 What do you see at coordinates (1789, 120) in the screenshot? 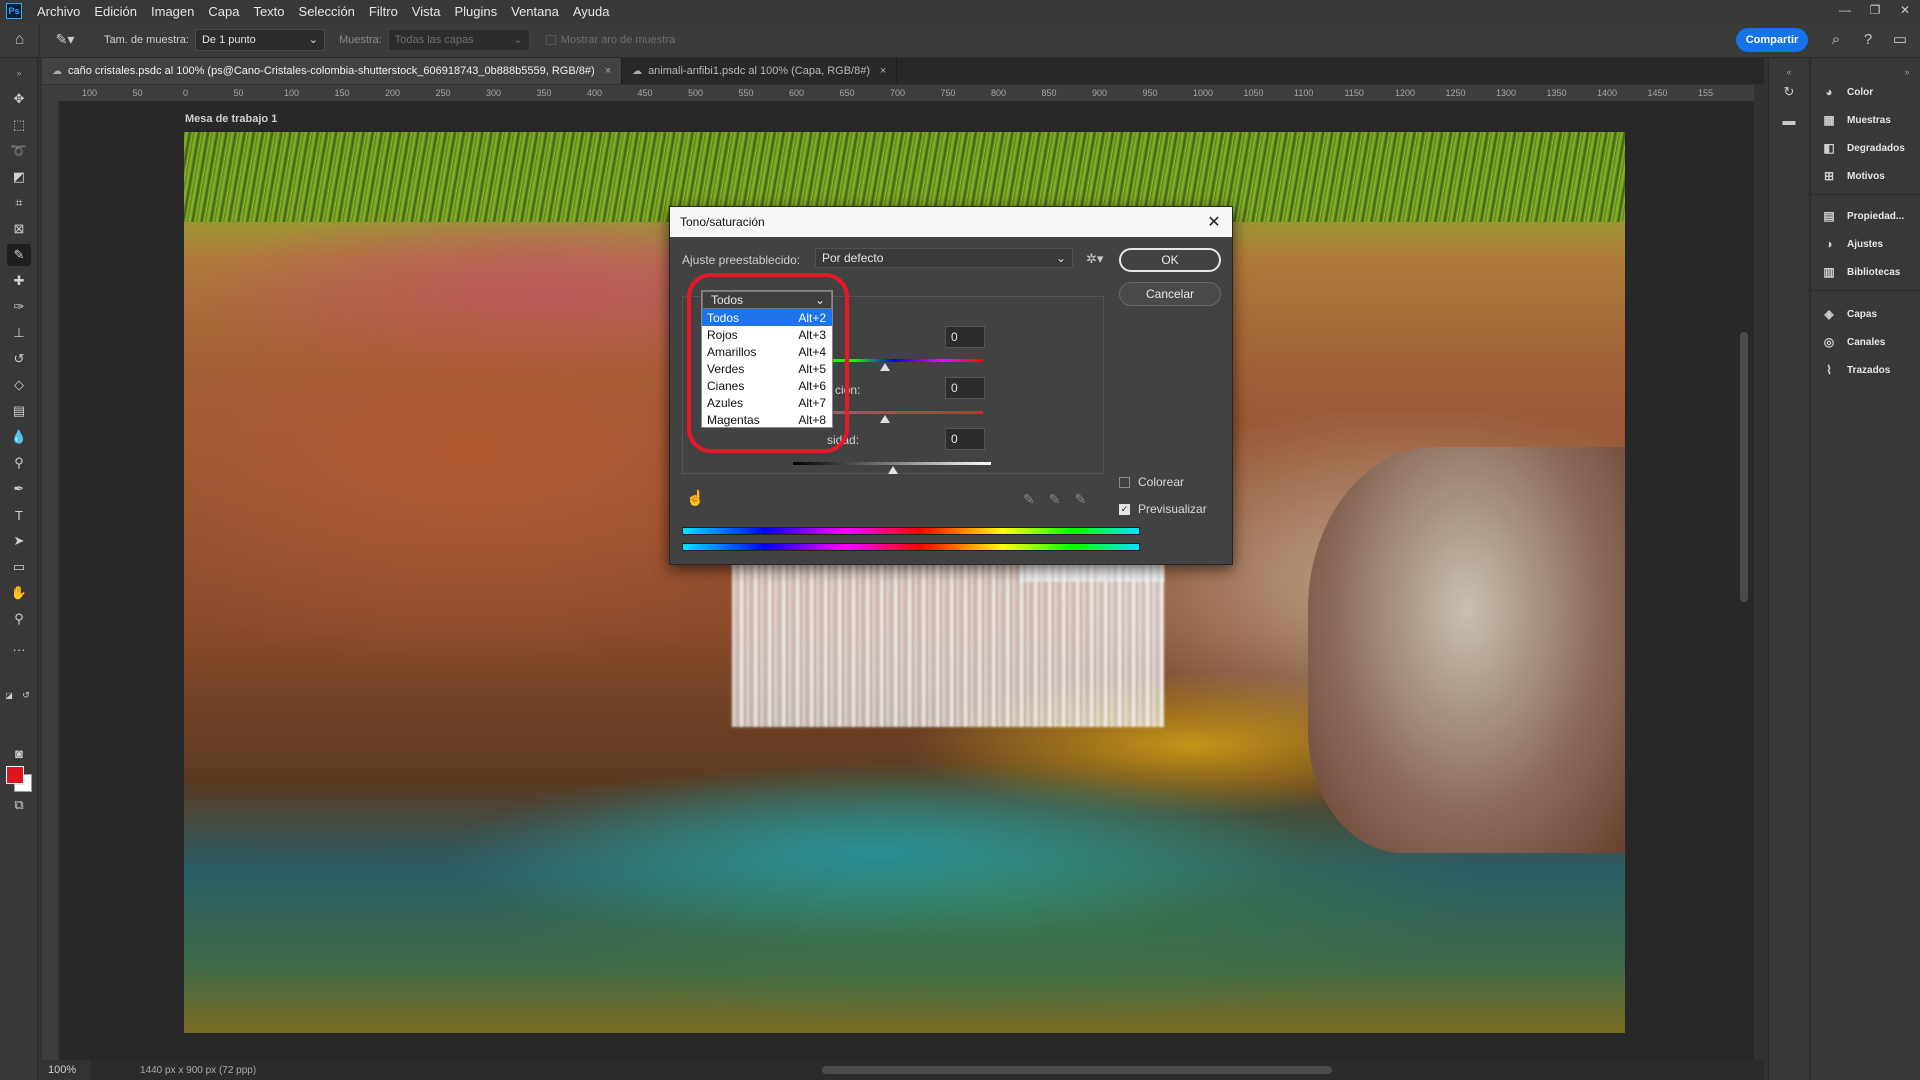
I see `comments-panel-icon: ▬` at bounding box center [1789, 120].